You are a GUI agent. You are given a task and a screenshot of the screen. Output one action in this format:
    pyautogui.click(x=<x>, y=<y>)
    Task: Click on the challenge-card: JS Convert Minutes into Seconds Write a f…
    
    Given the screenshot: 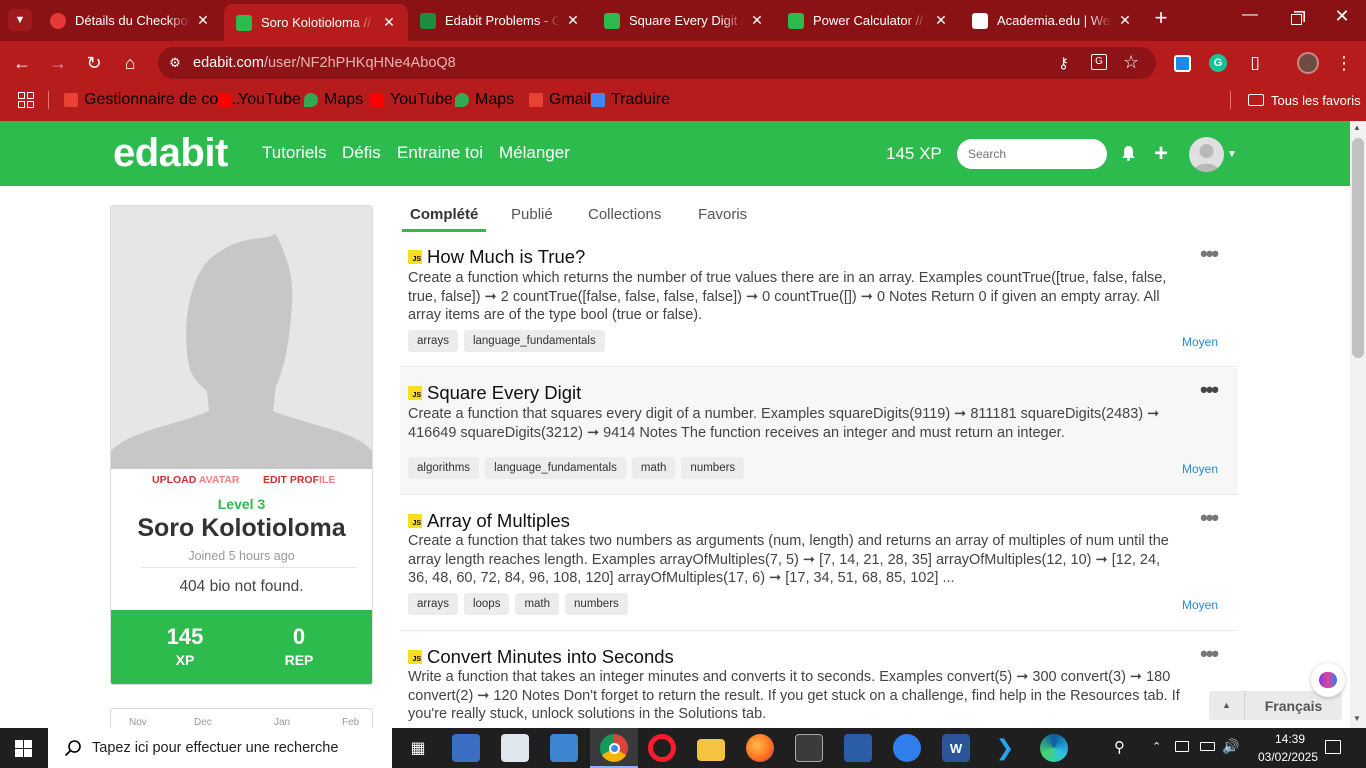 What is the action you would take?
    pyautogui.click(x=819, y=680)
    